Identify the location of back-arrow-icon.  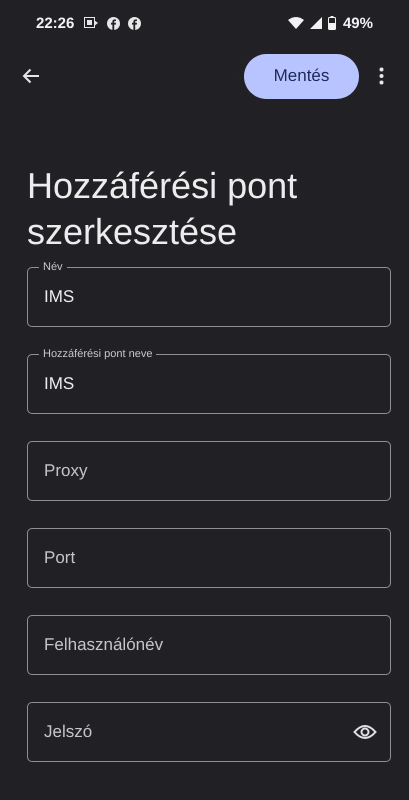
(31, 76).